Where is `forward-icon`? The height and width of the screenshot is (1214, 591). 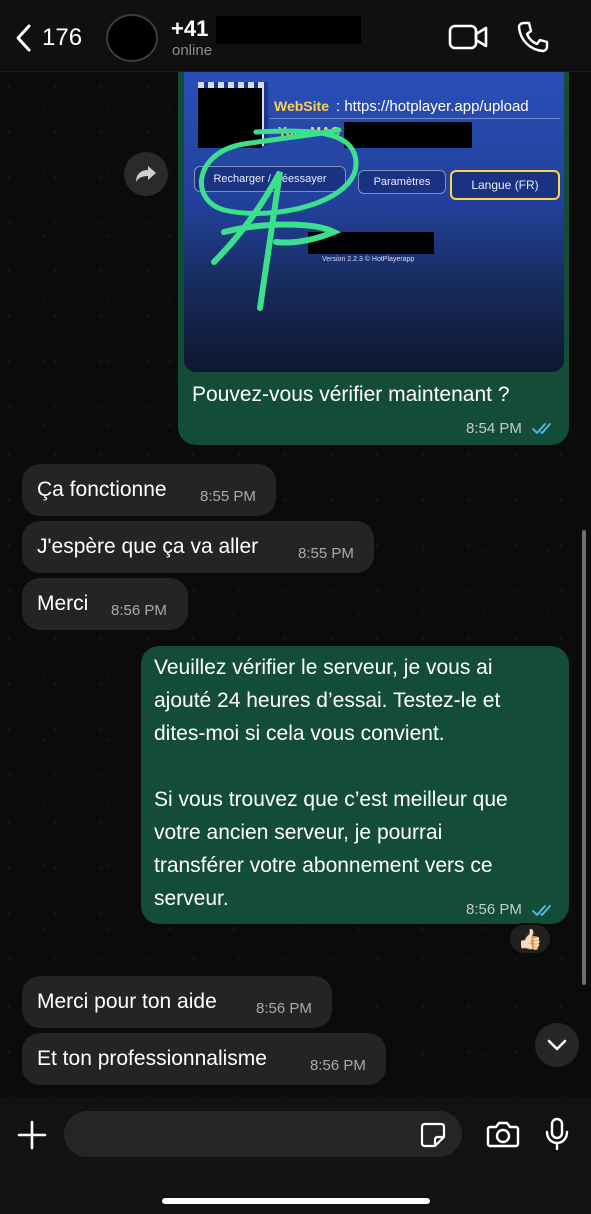
forward-icon is located at coordinates (146, 174).